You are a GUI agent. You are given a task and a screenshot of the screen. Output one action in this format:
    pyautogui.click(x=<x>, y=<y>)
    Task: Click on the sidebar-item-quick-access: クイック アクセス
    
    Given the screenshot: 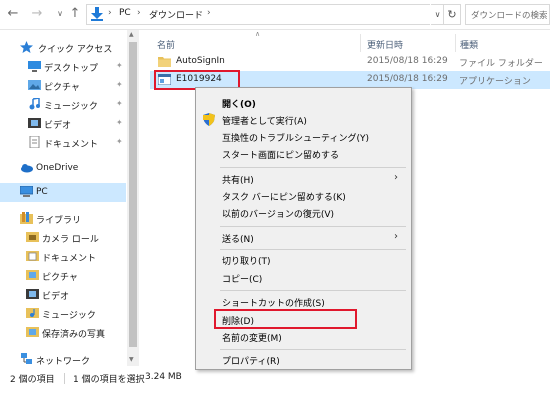 What is the action you would take?
    pyautogui.click(x=63, y=47)
    